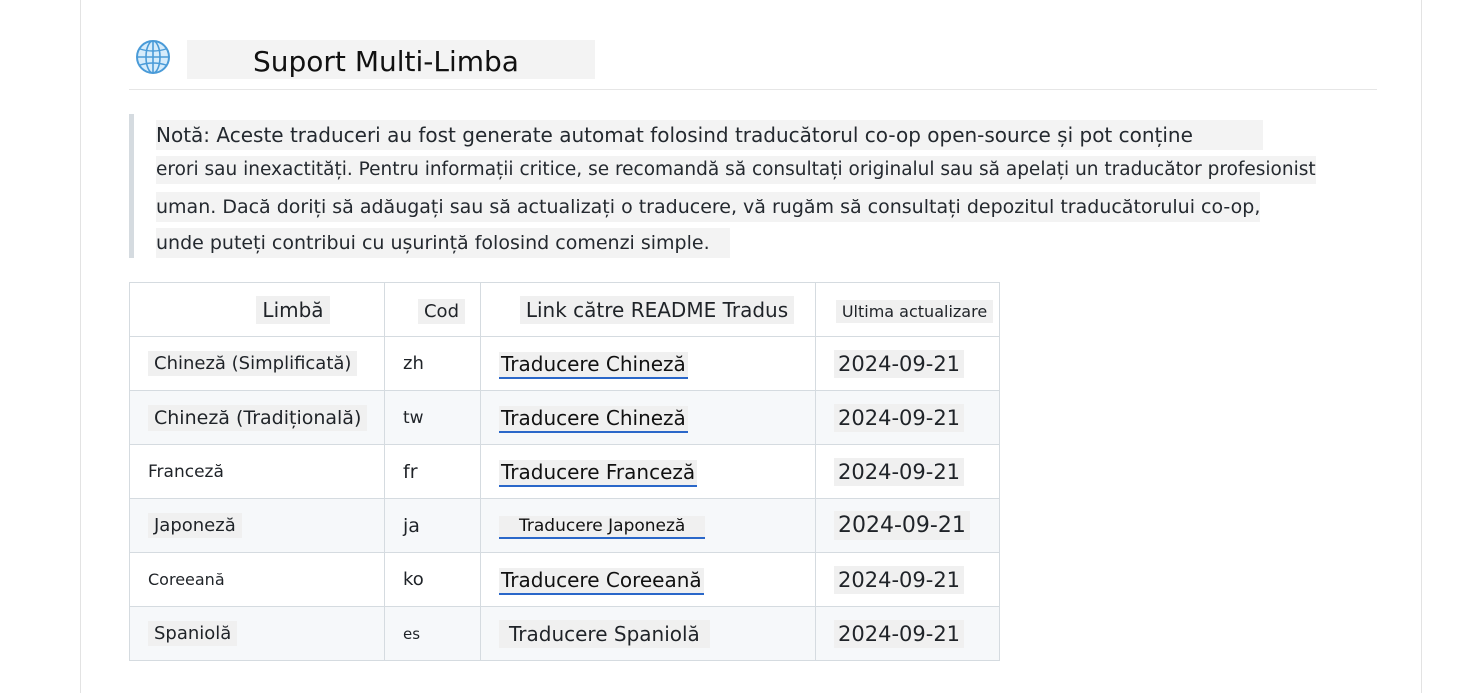 This screenshot has height=693, width=1482. I want to click on header-link: Link către README Tradus, so click(648, 309).